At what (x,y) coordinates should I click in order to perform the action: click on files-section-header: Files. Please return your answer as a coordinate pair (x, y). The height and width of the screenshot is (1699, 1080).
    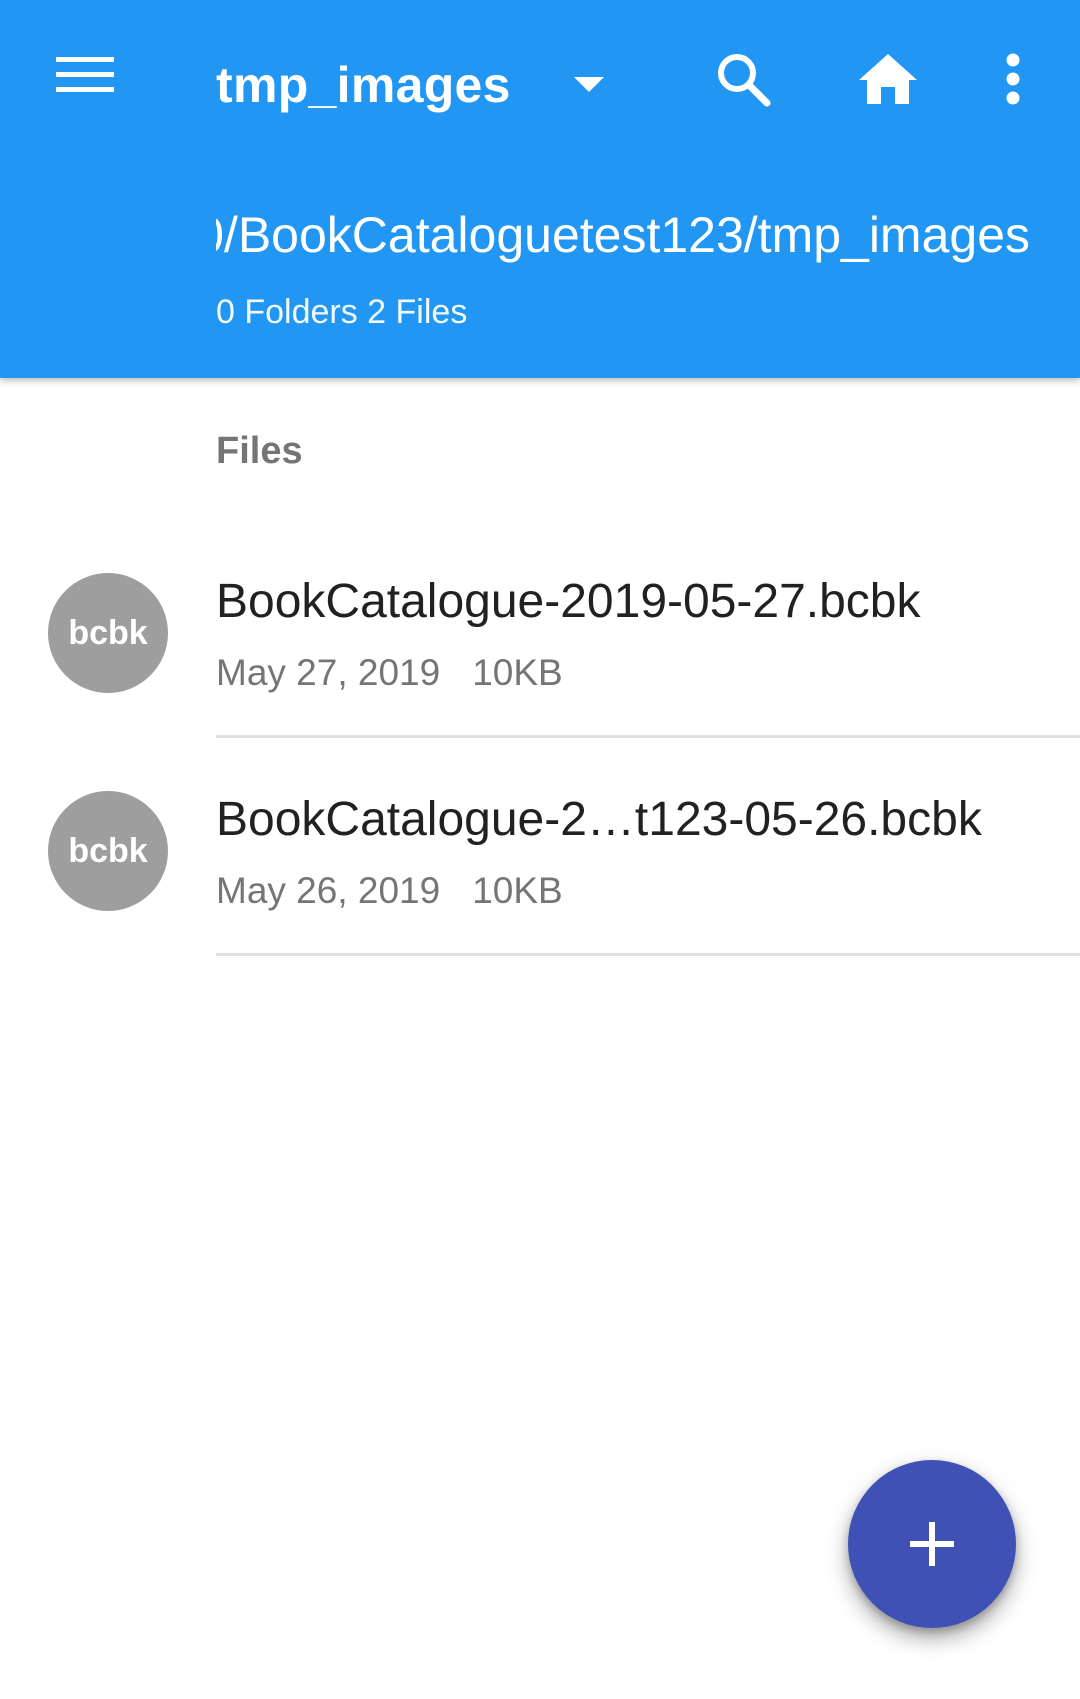
    Looking at the image, I should click on (259, 451).